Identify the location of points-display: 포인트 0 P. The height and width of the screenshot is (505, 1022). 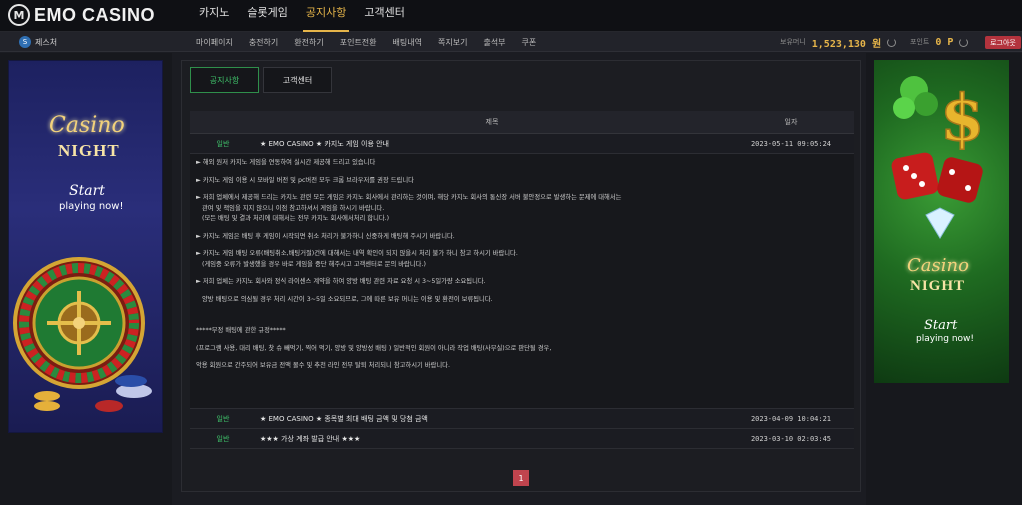
(939, 42).